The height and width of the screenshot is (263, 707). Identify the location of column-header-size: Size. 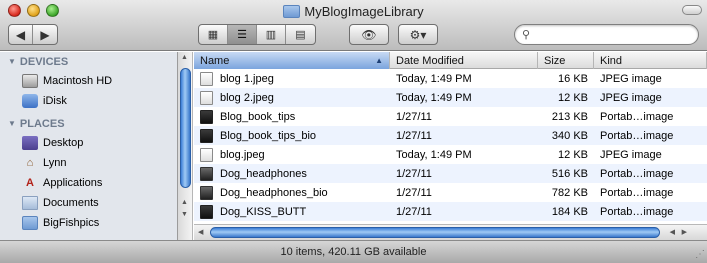
(566, 60).